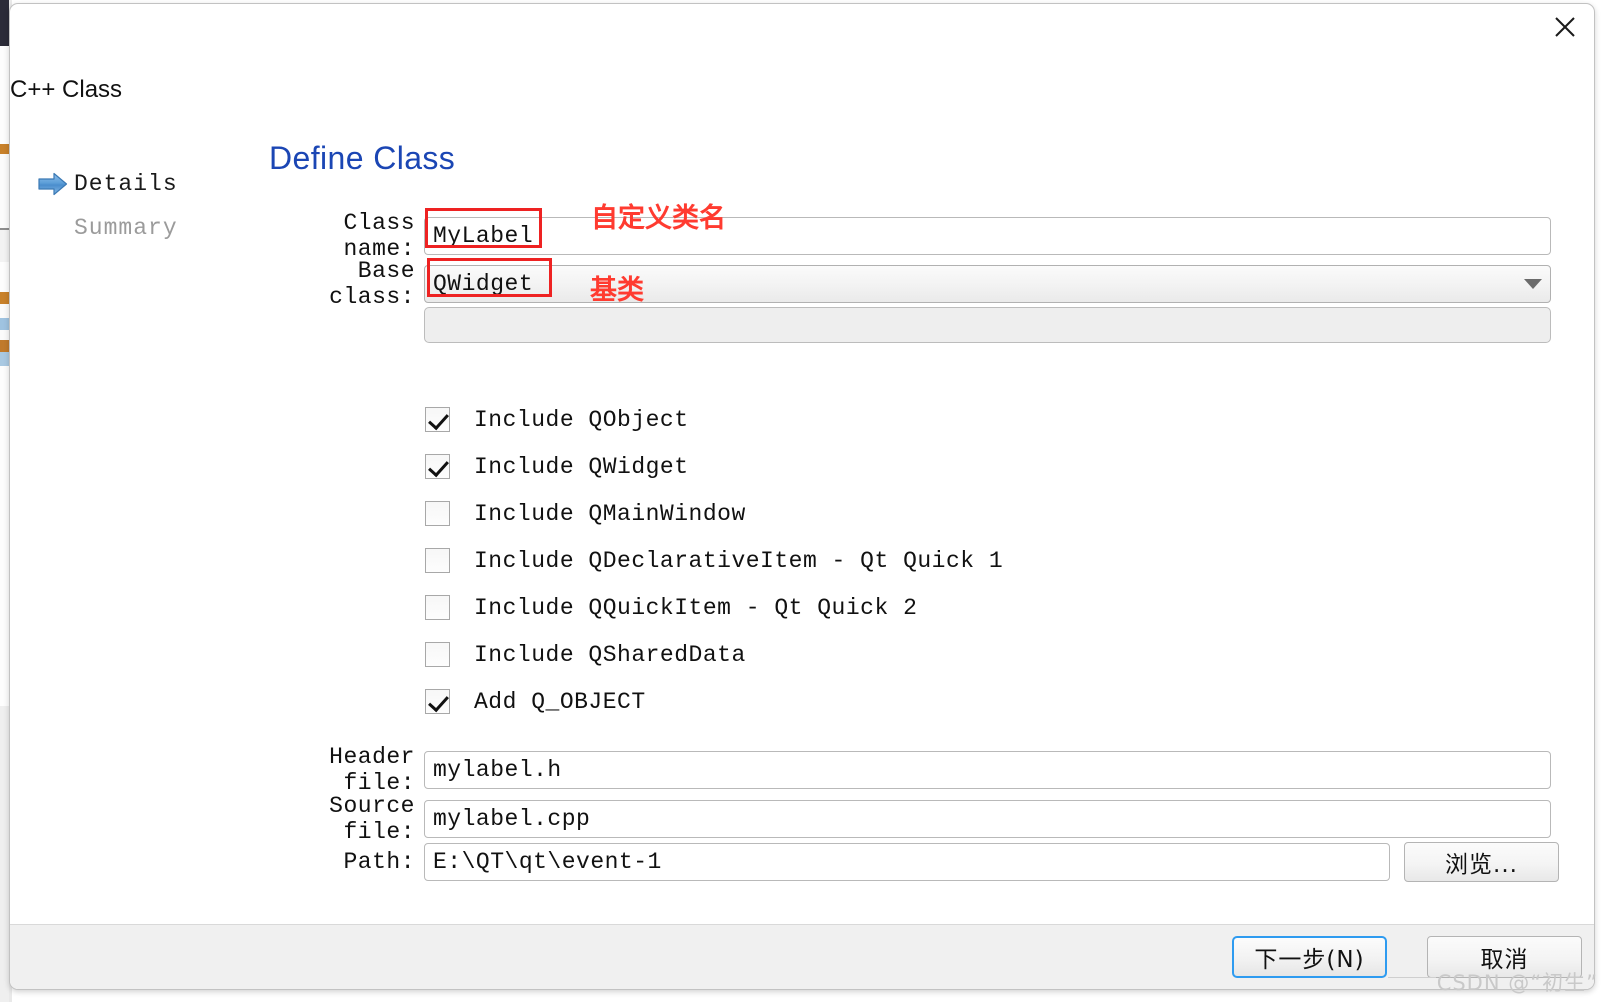  Describe the element at coordinates (437, 701) in the screenshot. I see `checkbox-add-q-object` at that location.